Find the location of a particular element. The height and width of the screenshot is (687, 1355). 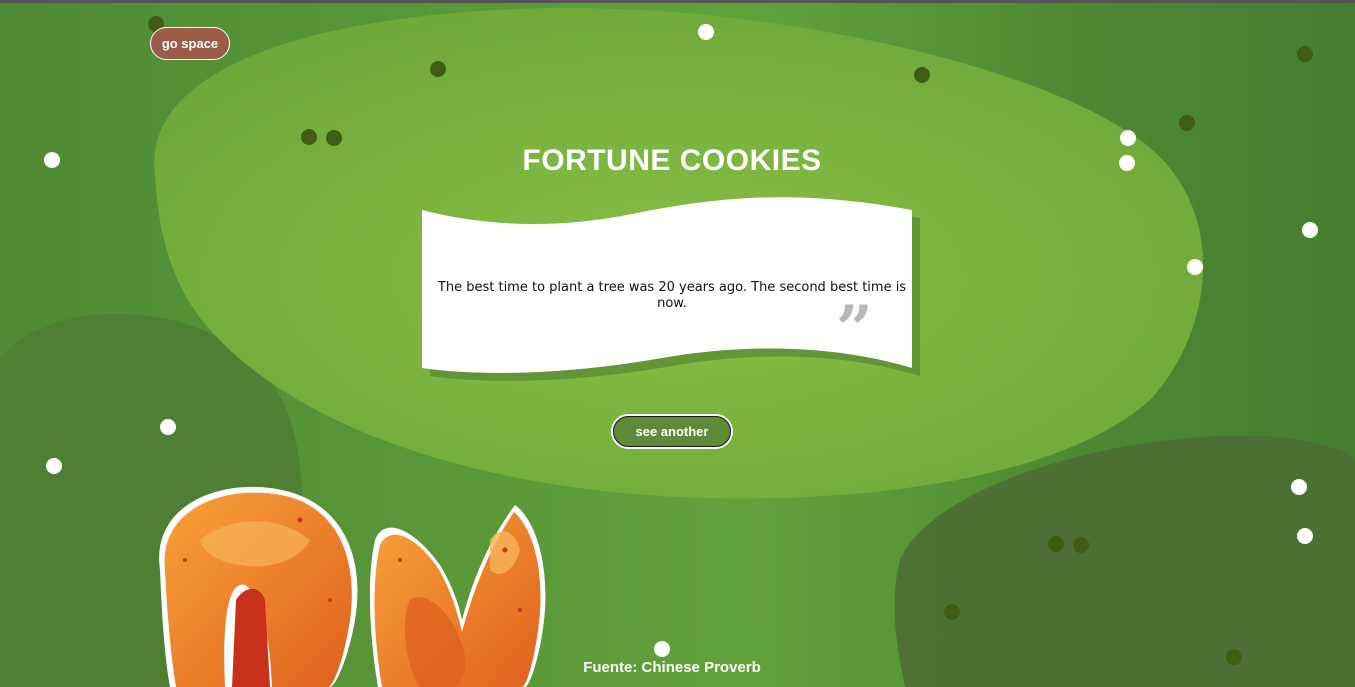

see-another-button: see another is located at coordinates (672, 431).